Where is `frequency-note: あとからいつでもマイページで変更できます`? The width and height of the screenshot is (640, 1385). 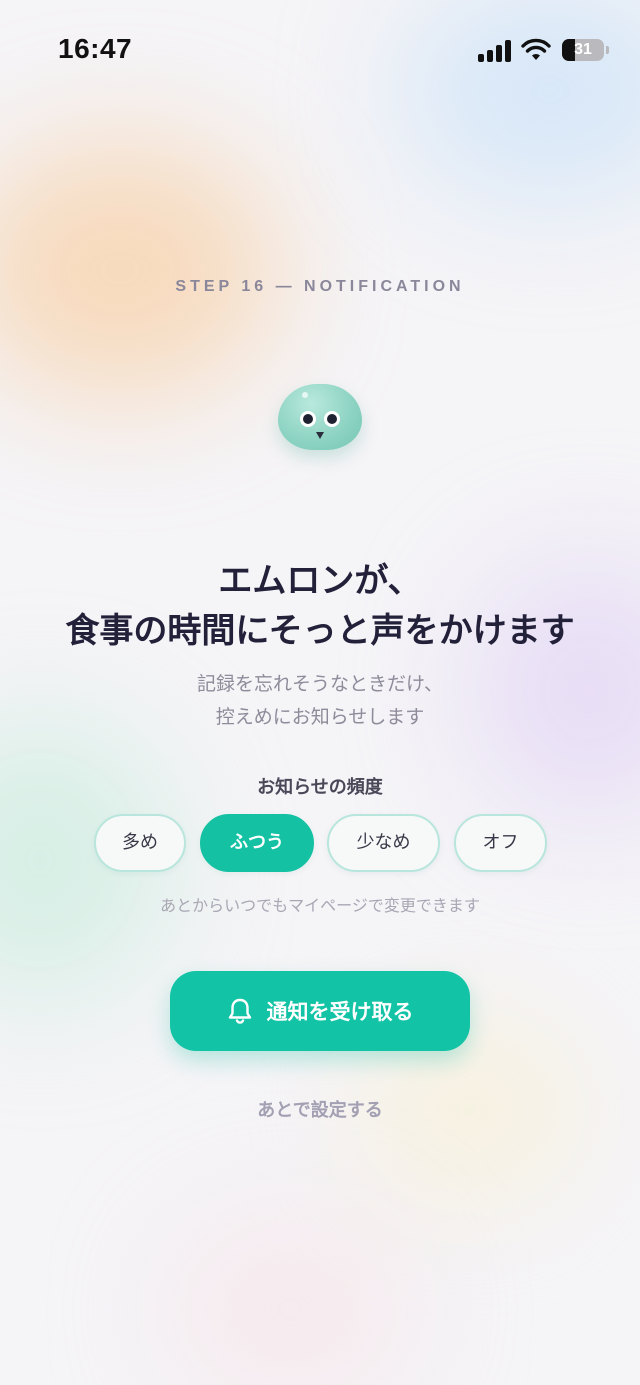
frequency-note: あとからいつでもマイページで変更できます is located at coordinates (320, 905).